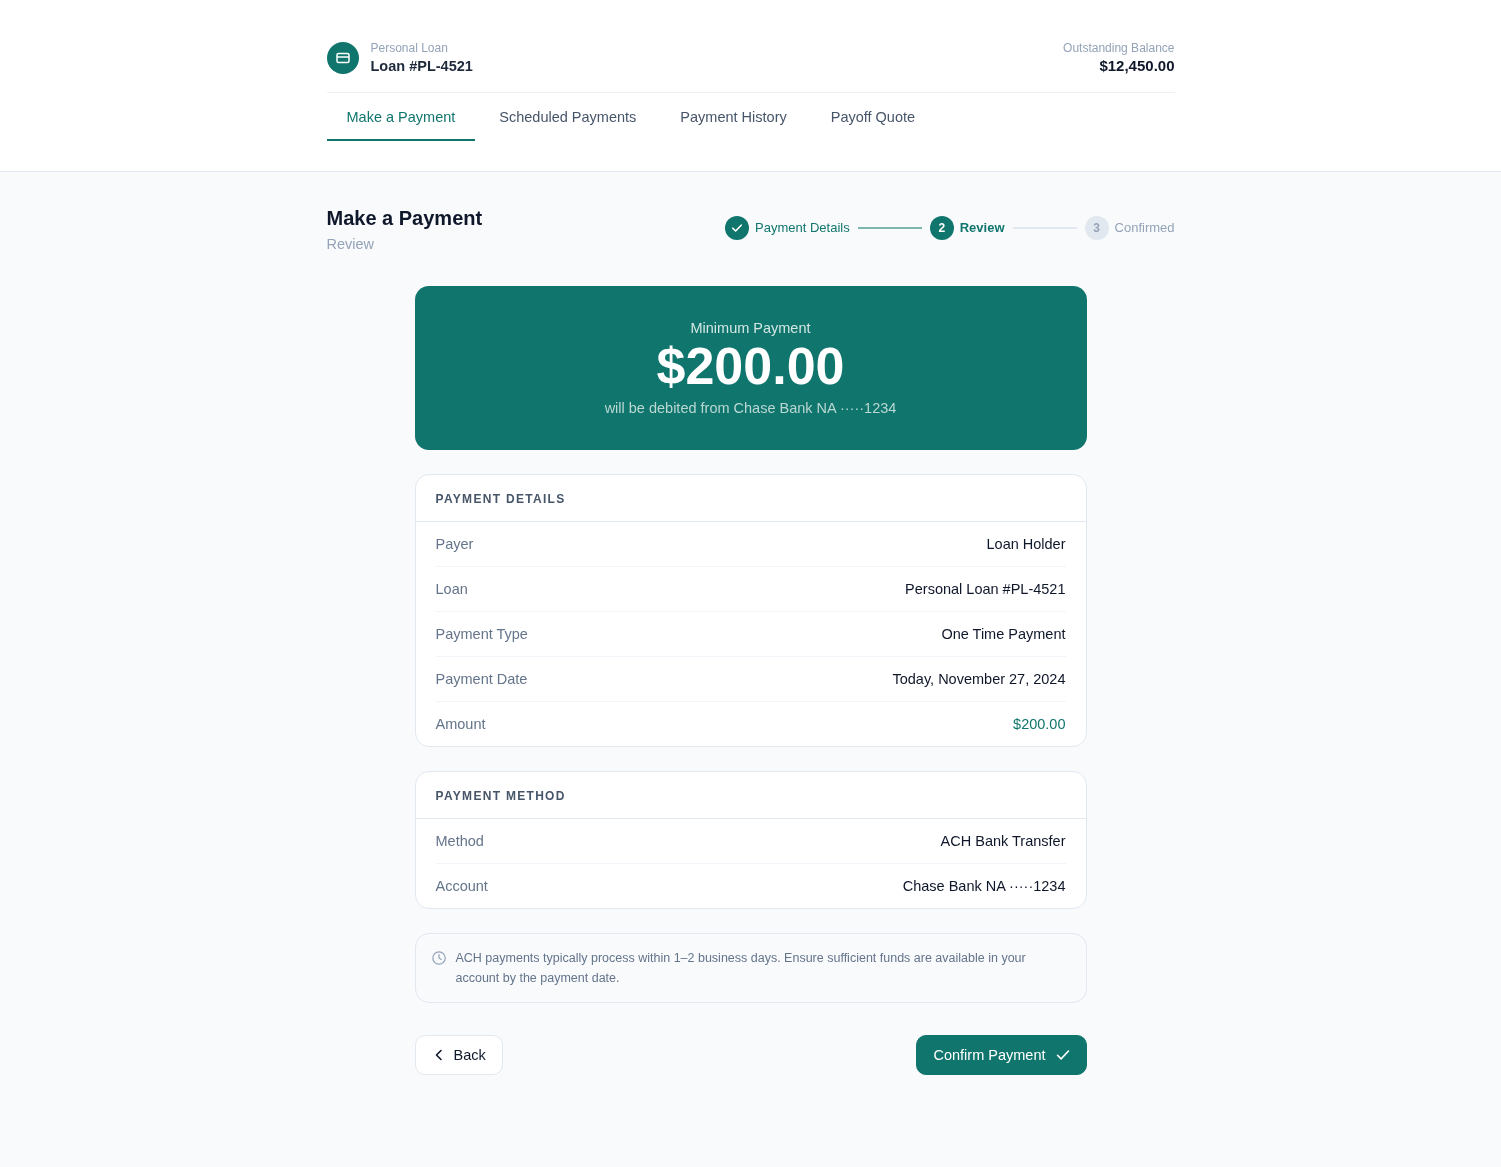 The width and height of the screenshot is (1501, 1167). What do you see at coordinates (802, 228) in the screenshot?
I see `step-label: Payment Details` at bounding box center [802, 228].